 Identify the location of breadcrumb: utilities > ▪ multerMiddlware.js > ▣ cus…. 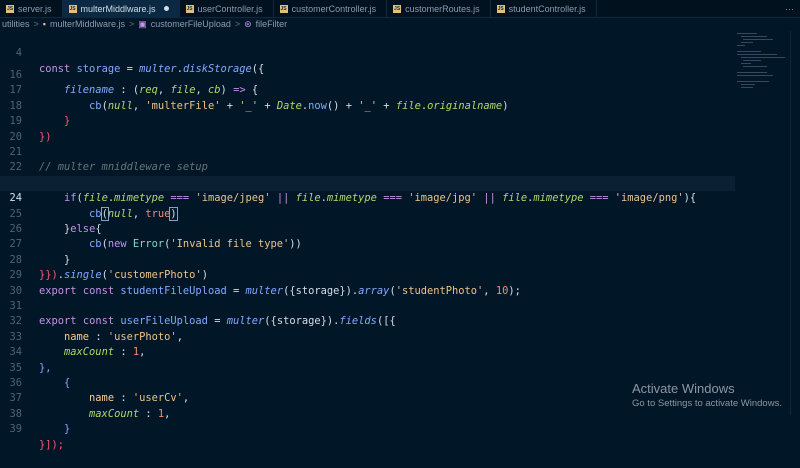
(400, 24).